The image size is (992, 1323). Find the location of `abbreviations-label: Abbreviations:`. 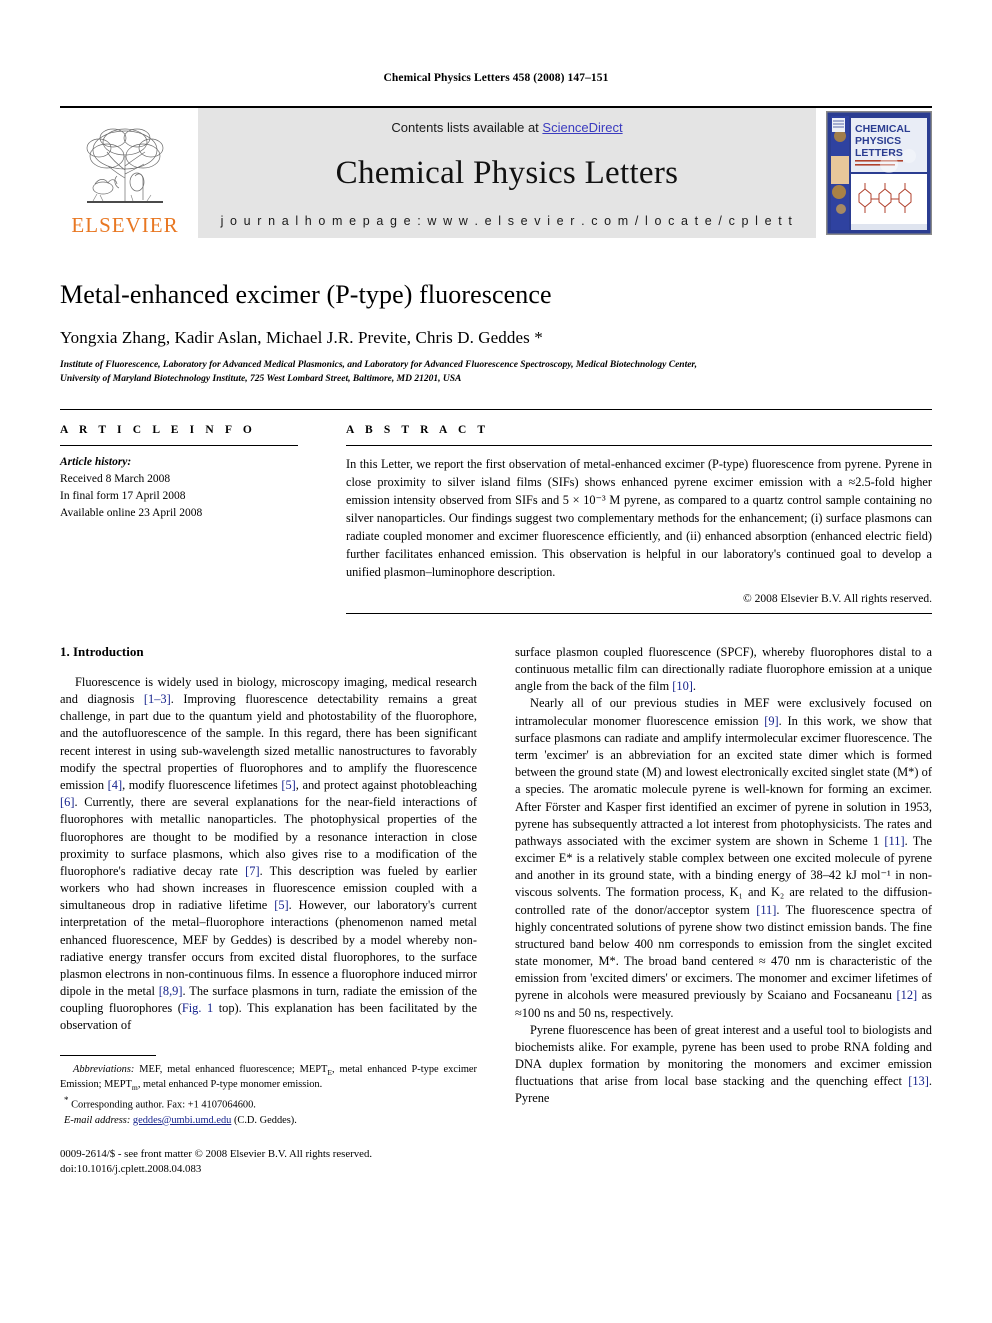

abbreviations-label: Abbreviations: is located at coordinates (104, 1069).